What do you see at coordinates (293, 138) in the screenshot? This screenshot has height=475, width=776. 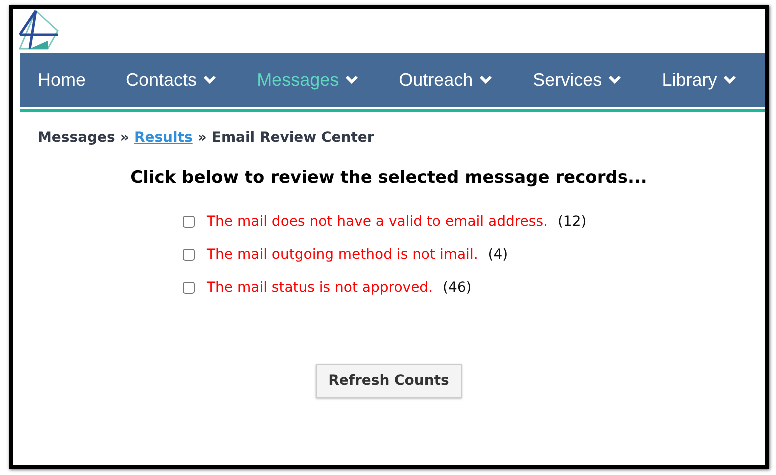 I see `breadcrumb-item: Email Review Center` at bounding box center [293, 138].